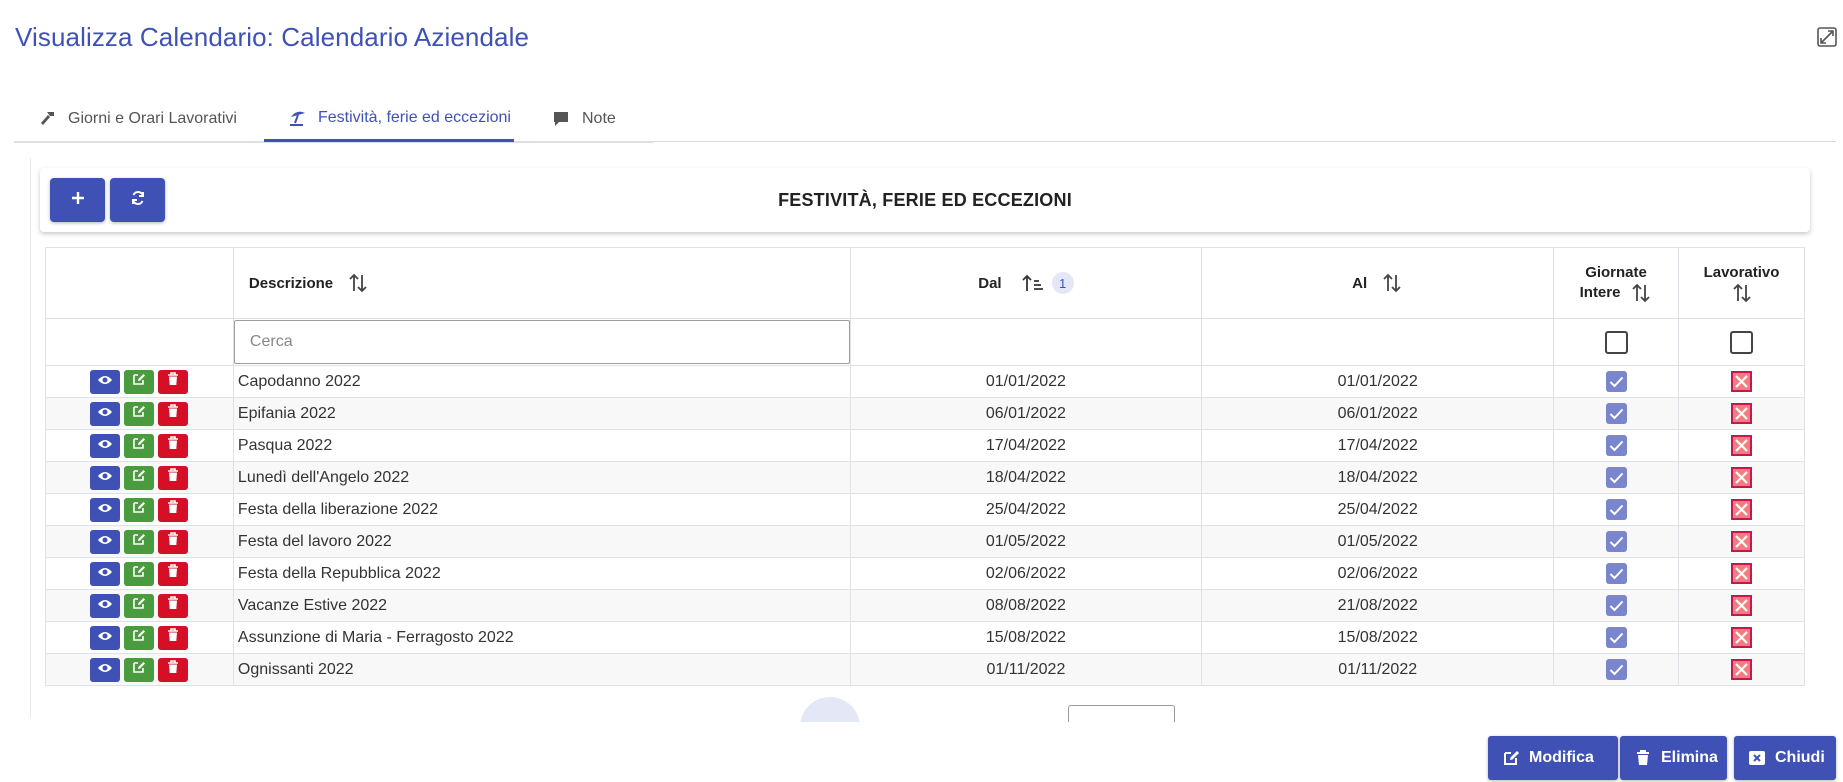 The width and height of the screenshot is (1843, 782). I want to click on al-cell: 01/11/2022, so click(1378, 669).